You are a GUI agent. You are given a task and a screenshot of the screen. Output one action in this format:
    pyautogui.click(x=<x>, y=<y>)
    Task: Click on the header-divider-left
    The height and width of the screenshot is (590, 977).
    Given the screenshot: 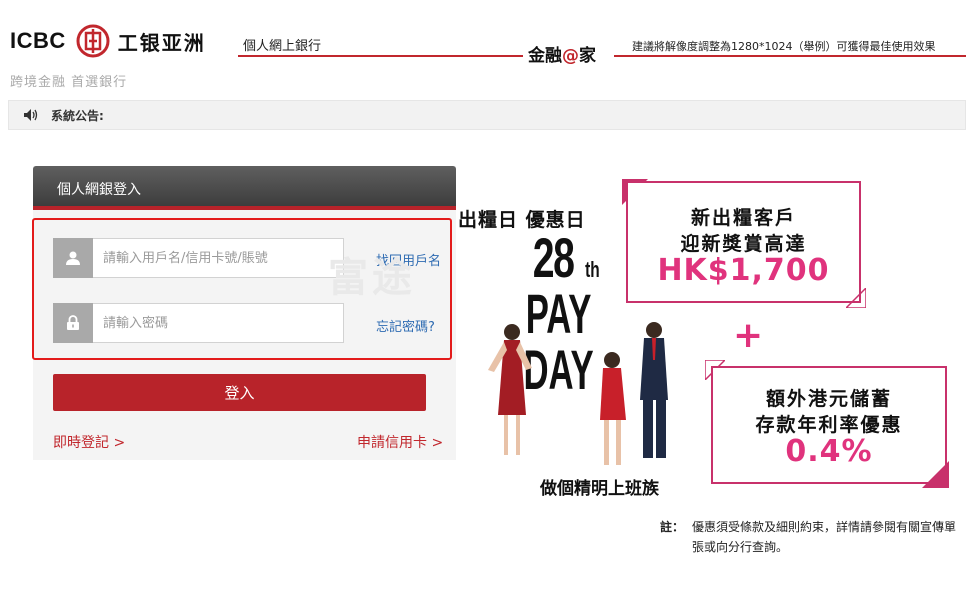 What is the action you would take?
    pyautogui.click(x=380, y=56)
    